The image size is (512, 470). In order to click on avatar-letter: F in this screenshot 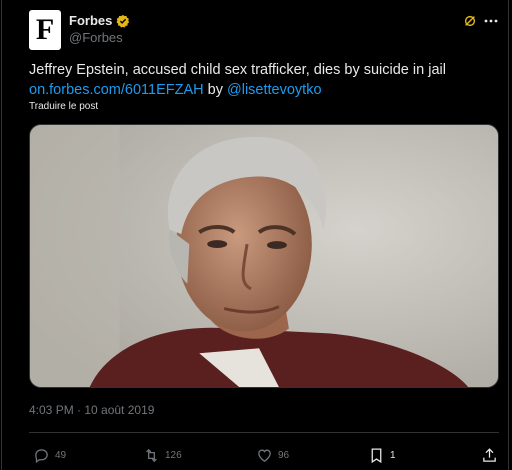, I will do `click(45, 29)`.